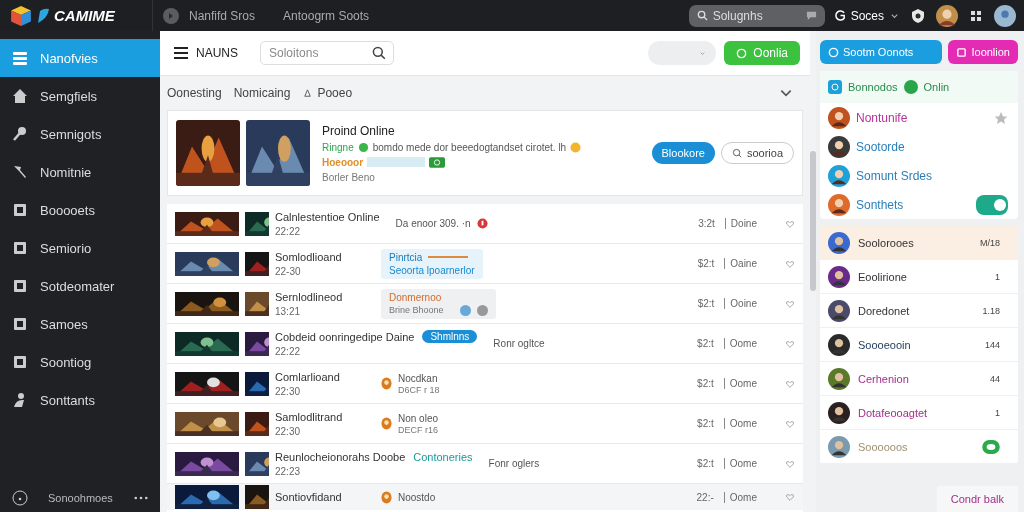  What do you see at coordinates (983, 52) in the screenshot?
I see `invite-button: Ioonlion` at bounding box center [983, 52].